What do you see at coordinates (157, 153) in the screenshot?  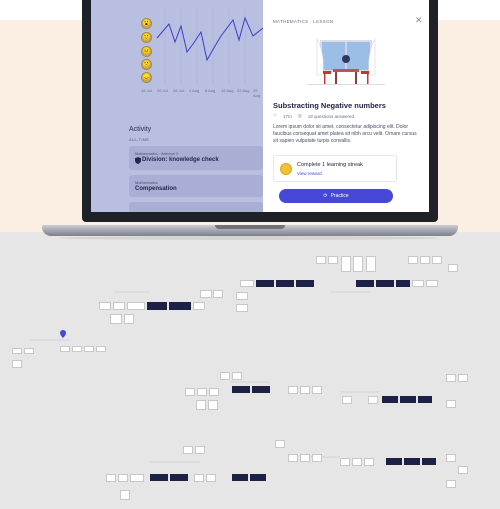 I see `card-kicker: Mathematics · Attempt 2` at bounding box center [157, 153].